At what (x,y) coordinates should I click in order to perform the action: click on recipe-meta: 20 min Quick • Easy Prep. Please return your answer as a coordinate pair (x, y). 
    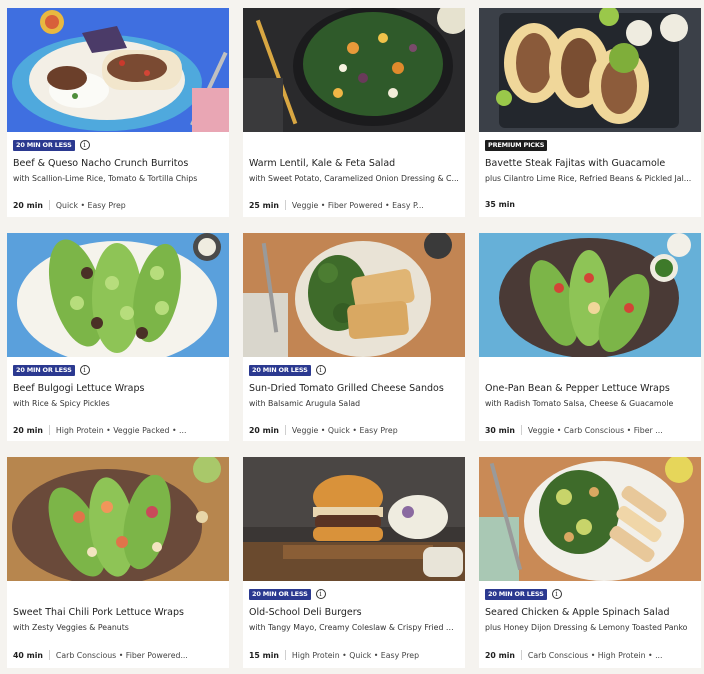
    Looking at the image, I should click on (118, 205).